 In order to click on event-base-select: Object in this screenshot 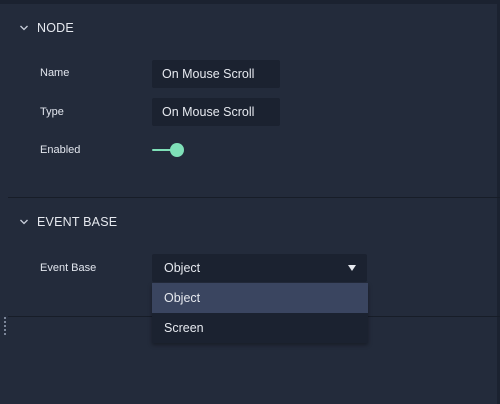, I will do `click(259, 268)`.